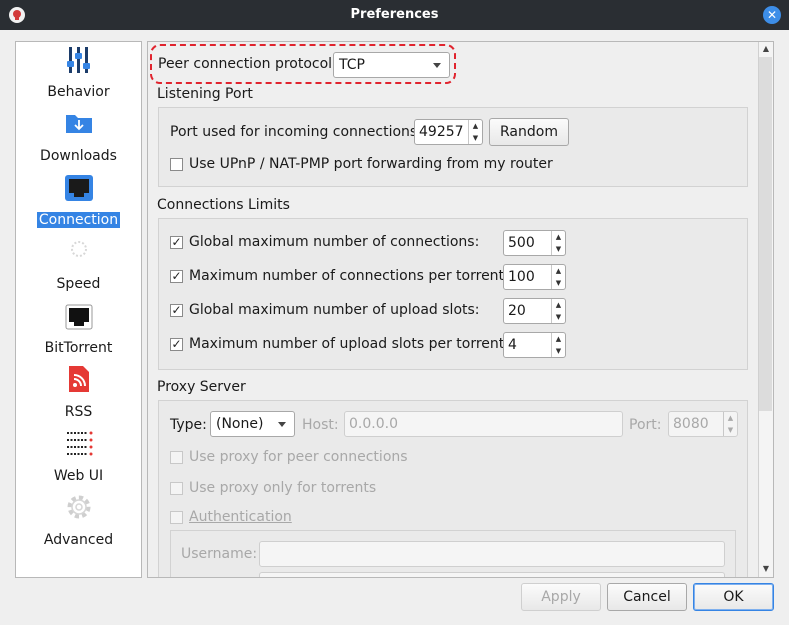 This screenshot has width=789, height=625. I want to click on proxy-port-label: Port:, so click(645, 425).